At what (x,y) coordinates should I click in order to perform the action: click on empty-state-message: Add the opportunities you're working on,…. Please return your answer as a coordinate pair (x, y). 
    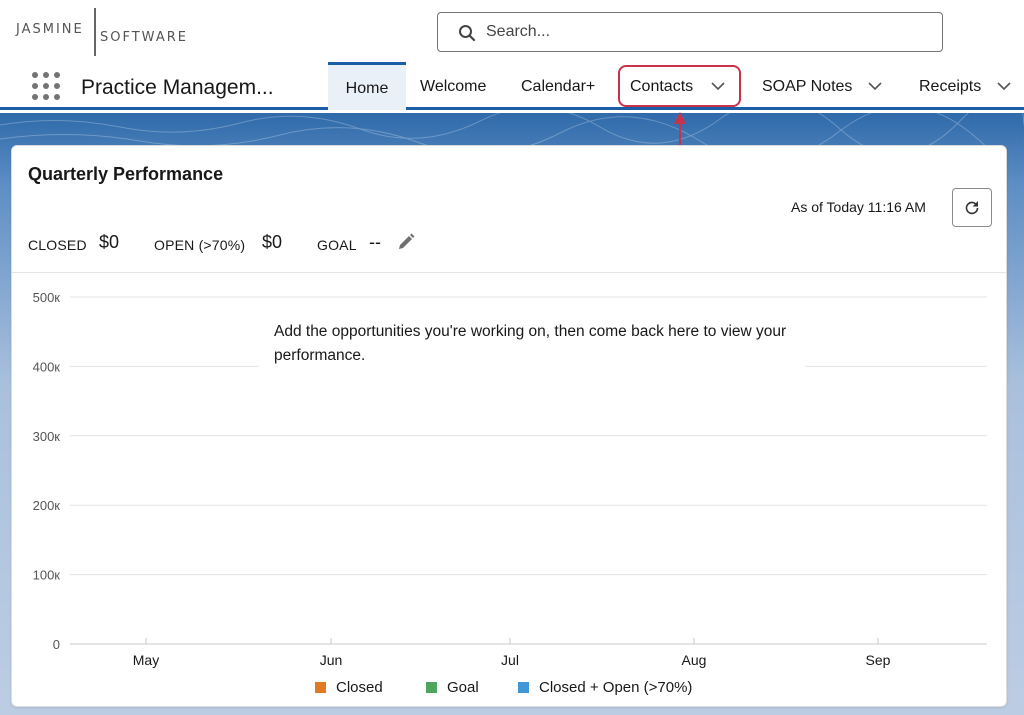
    Looking at the image, I should click on (530, 343).